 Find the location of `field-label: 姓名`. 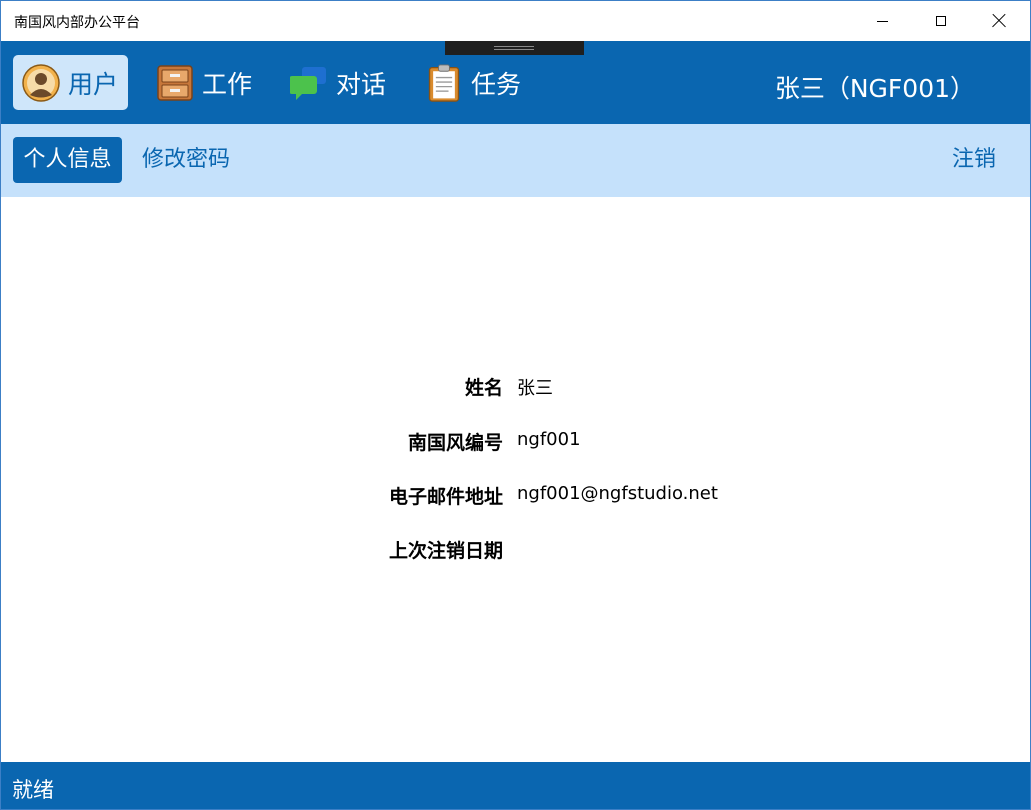

field-label: 姓名 is located at coordinates (483, 388).